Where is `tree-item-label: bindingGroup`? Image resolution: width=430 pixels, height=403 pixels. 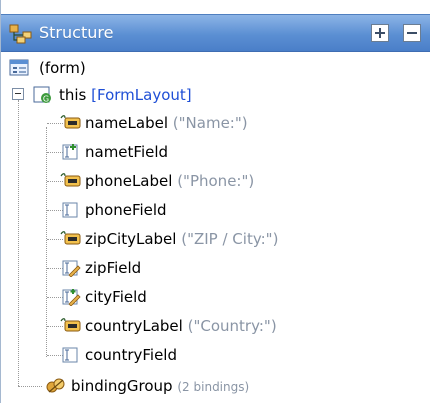 tree-item-label: bindingGroup is located at coordinates (122, 386).